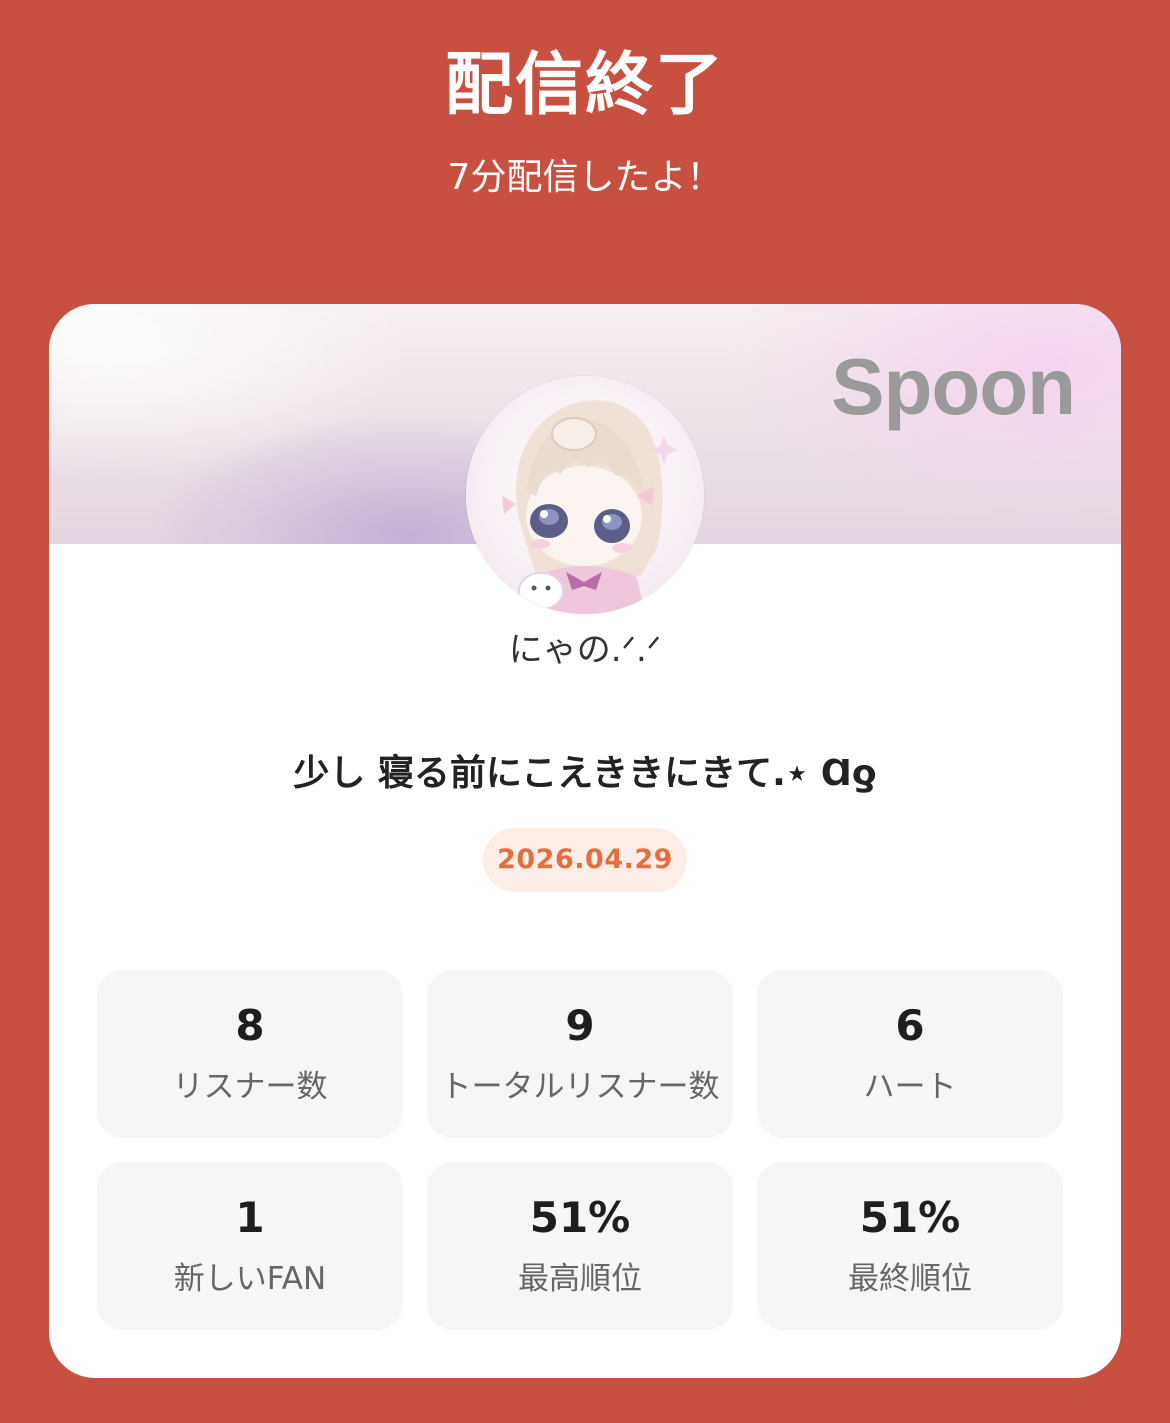 This screenshot has width=1170, height=1423. Describe the element at coordinates (910, 1054) in the screenshot. I see `stat-hearts: 6 ハート` at that location.